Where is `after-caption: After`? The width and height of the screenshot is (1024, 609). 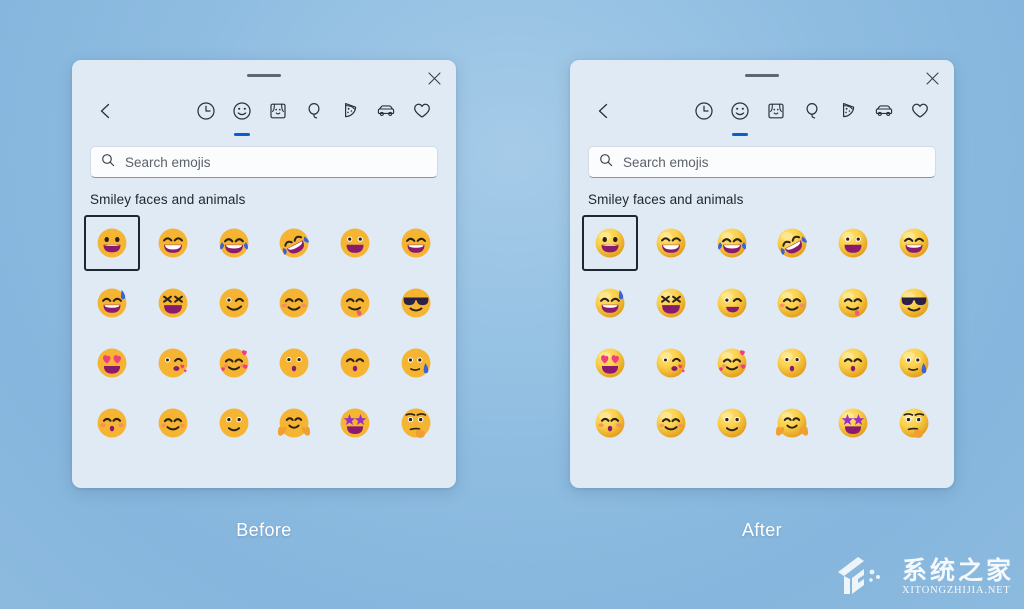
after-caption: After is located at coordinates (761, 530).